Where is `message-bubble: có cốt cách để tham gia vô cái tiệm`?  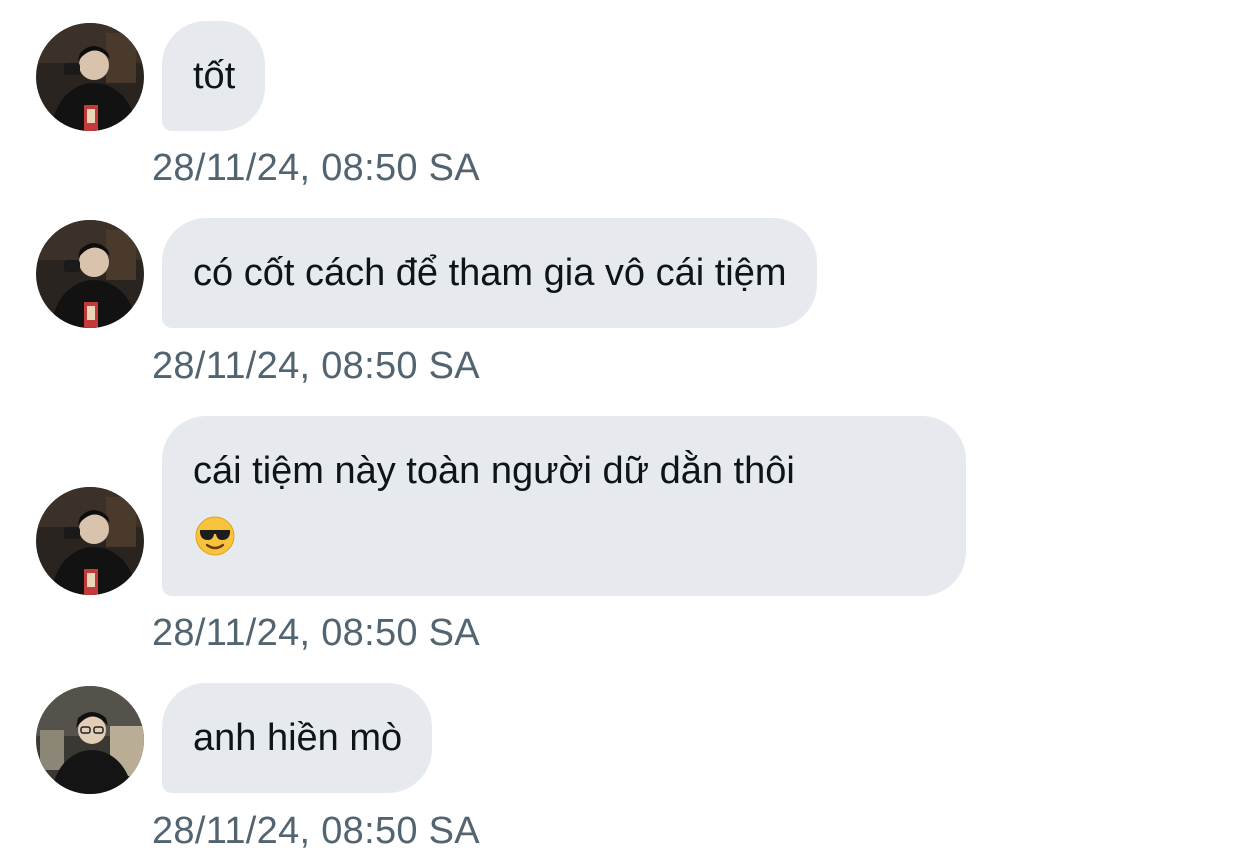 message-bubble: có cốt cách để tham gia vô cái tiệm is located at coordinates (489, 273).